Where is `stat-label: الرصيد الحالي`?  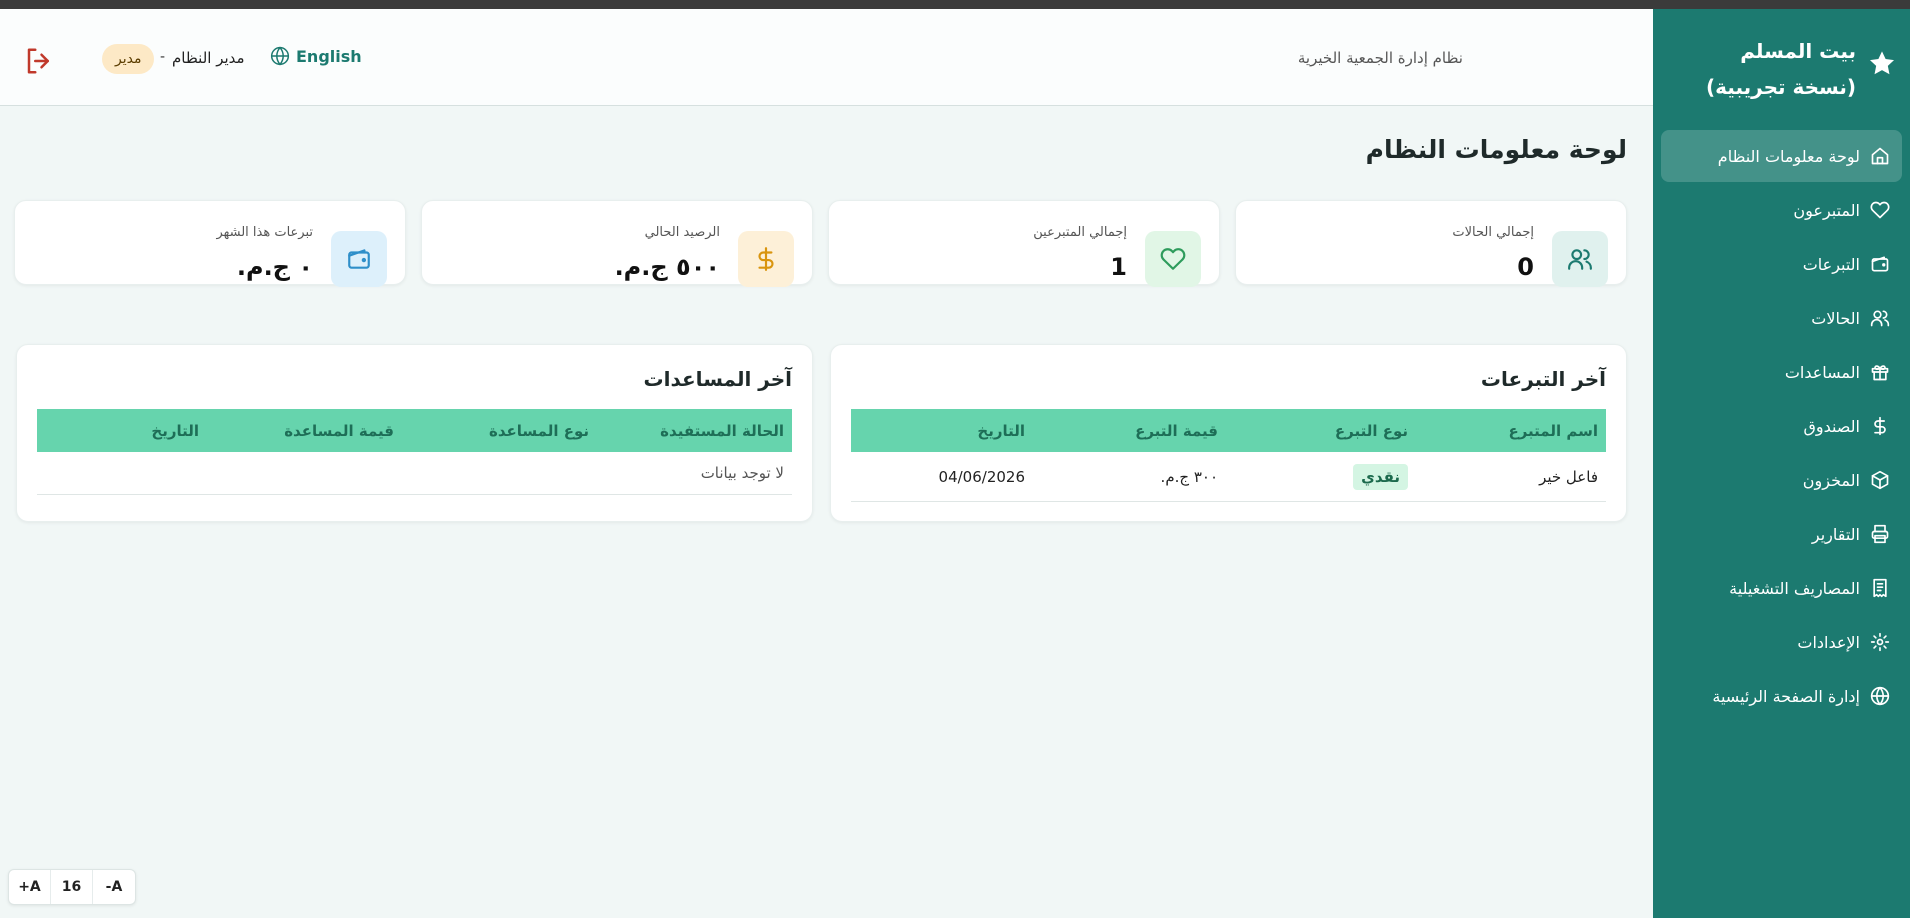
stat-label: الرصيد الحالي is located at coordinates (682, 232).